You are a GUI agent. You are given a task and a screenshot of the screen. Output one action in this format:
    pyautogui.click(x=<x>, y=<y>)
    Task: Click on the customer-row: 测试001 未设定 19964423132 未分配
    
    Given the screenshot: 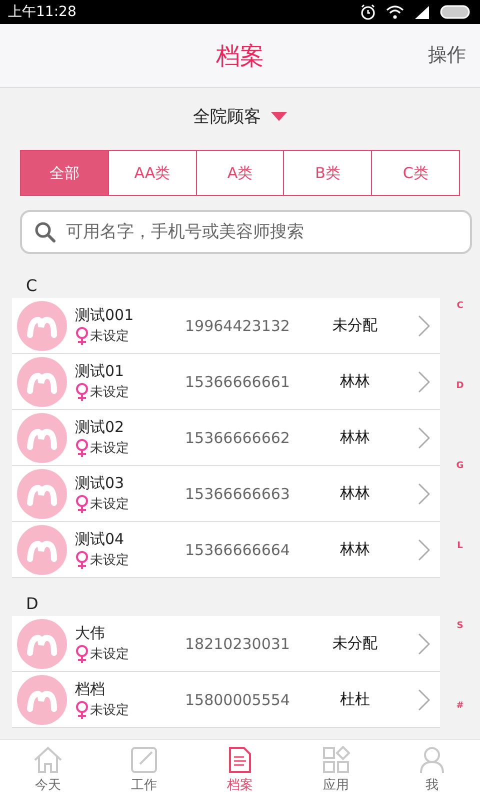 What is the action you would take?
    pyautogui.click(x=226, y=326)
    